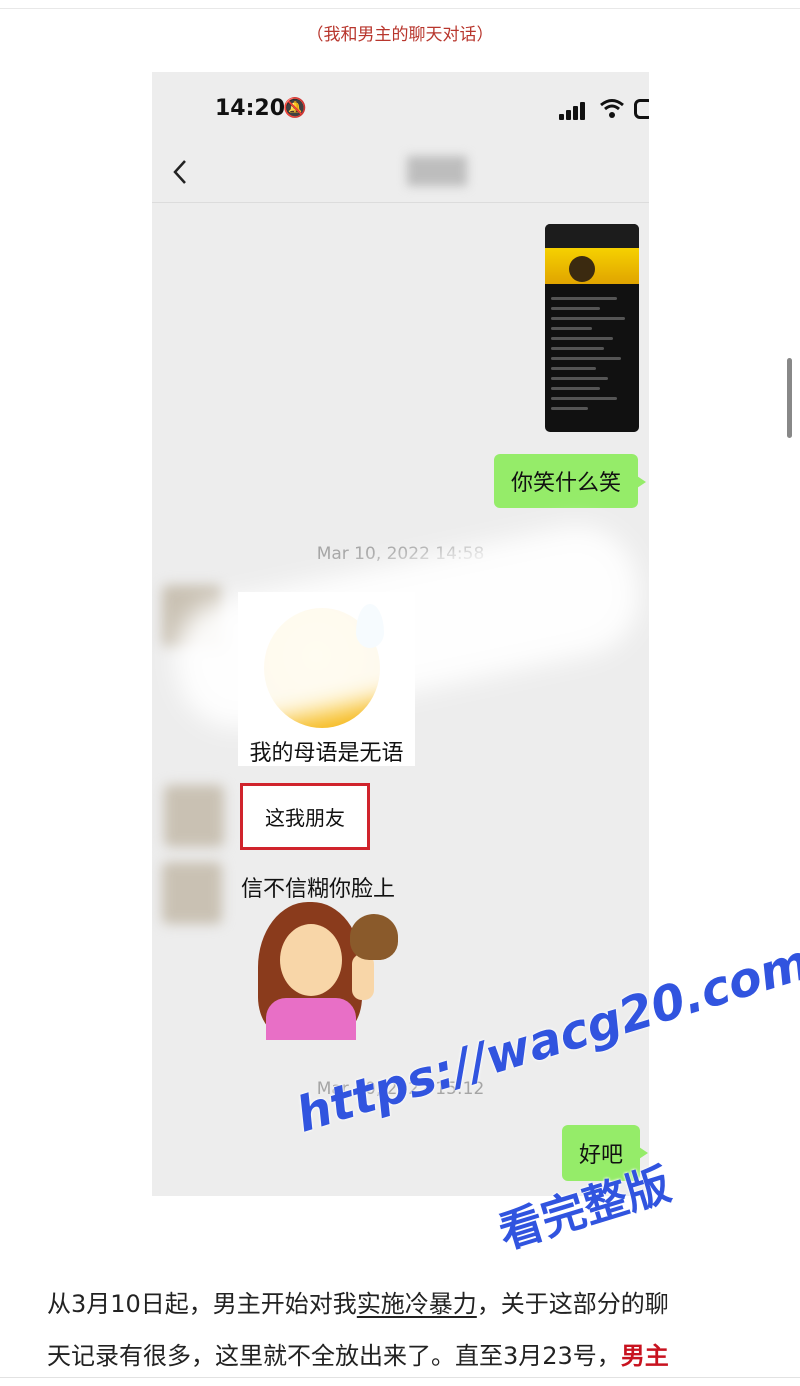  Describe the element at coordinates (250, 108) in the screenshot. I see `status-time: 14:20` at that location.